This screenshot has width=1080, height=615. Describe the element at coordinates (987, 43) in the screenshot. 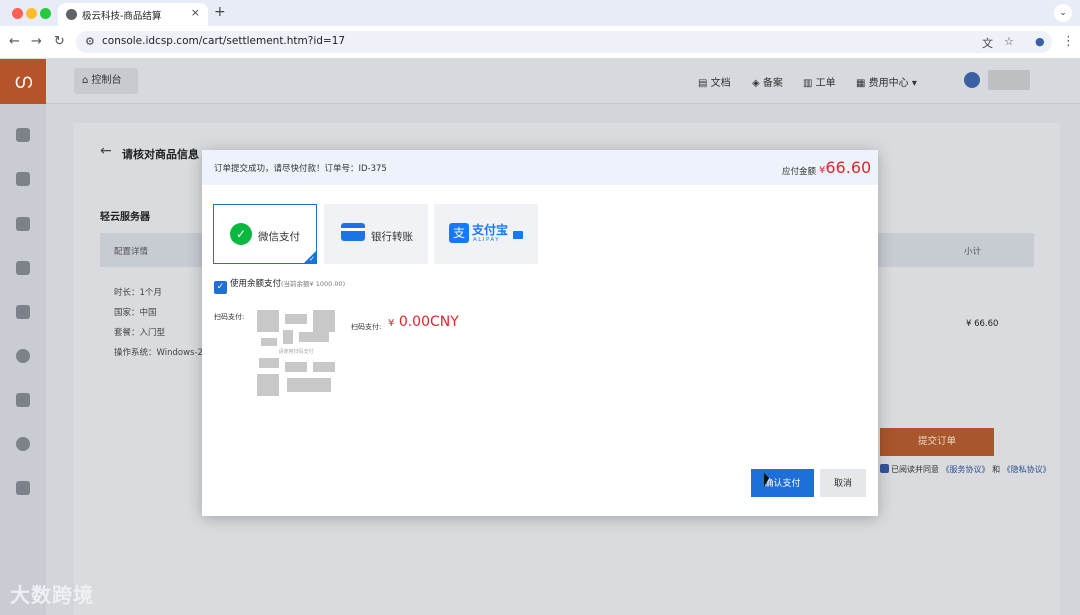

I see `translate-icon: 文` at that location.